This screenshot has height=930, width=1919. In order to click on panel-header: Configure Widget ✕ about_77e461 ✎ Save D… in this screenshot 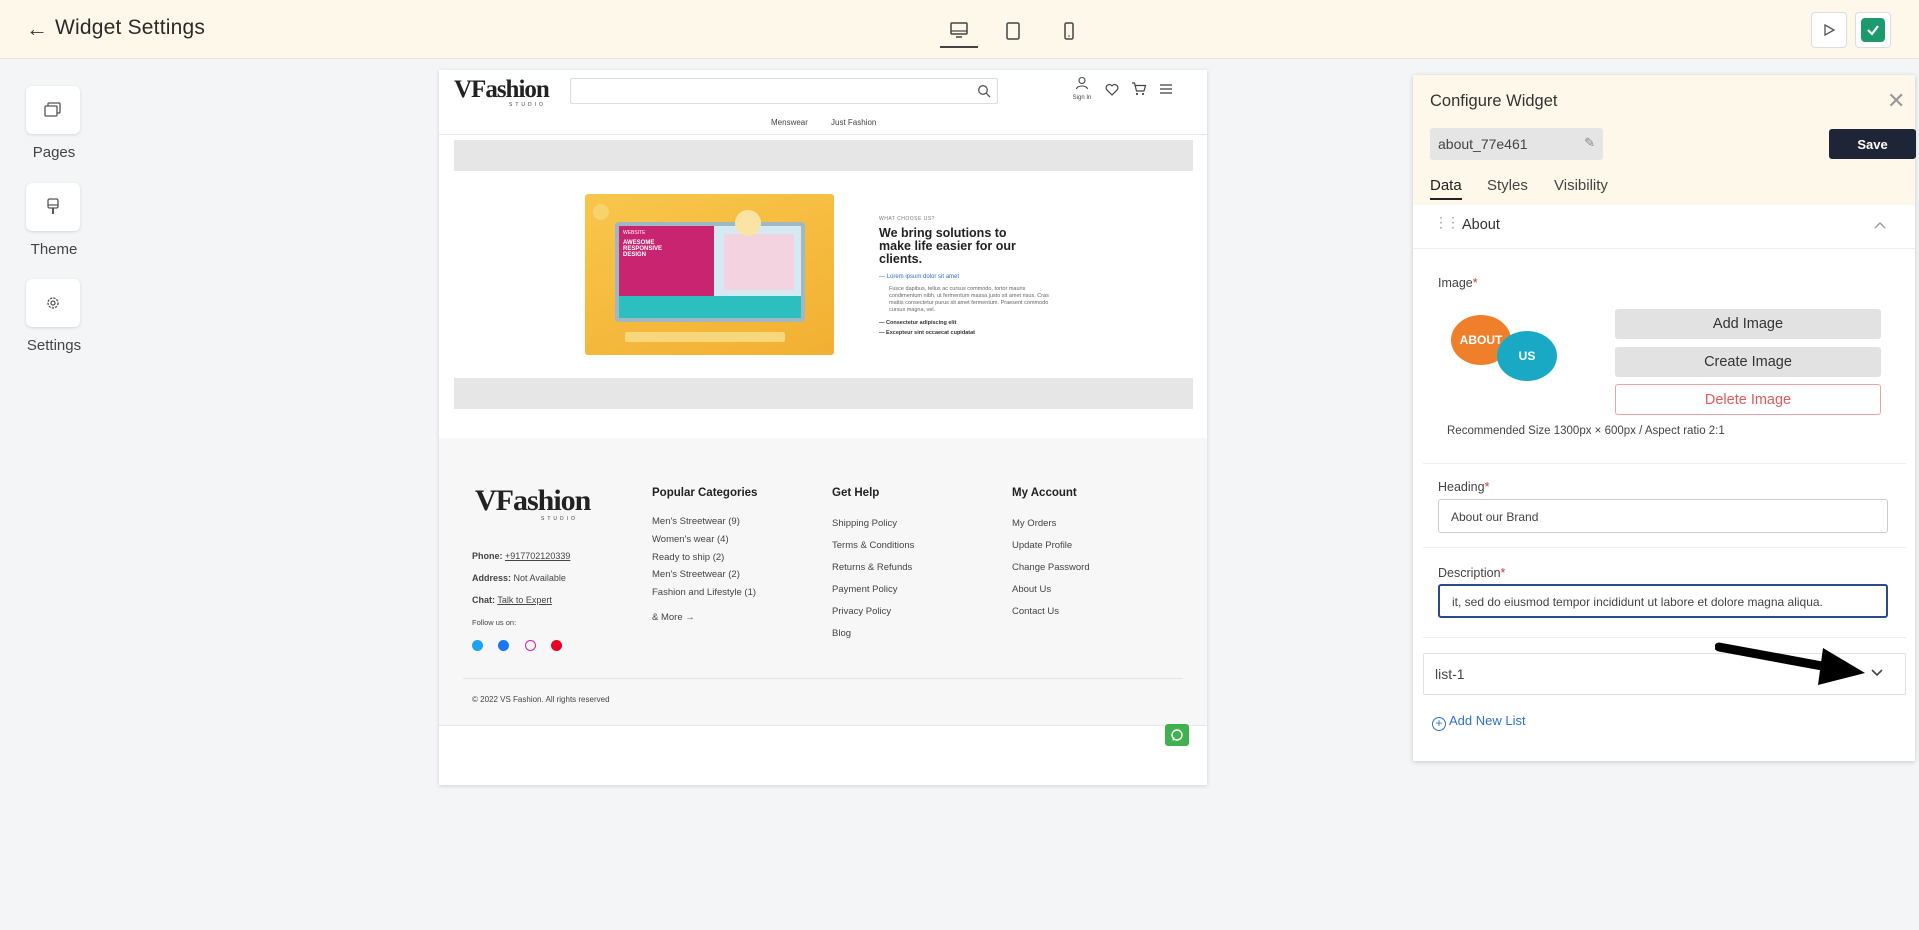, I will do `click(1664, 140)`.